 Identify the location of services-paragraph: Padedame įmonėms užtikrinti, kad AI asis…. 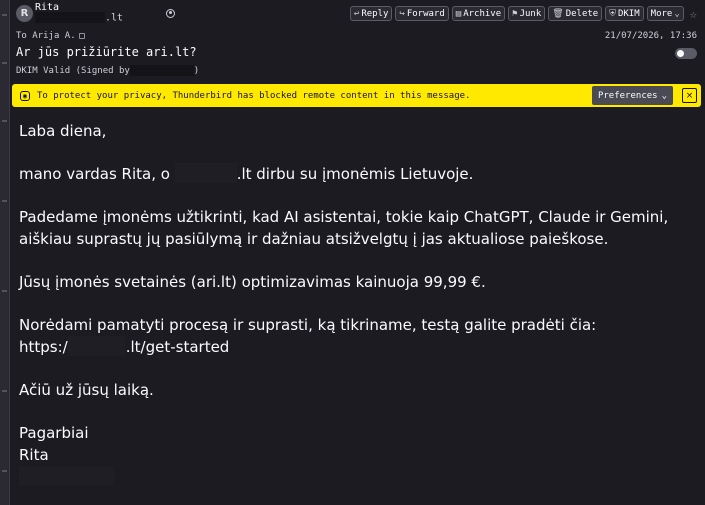
(344, 228).